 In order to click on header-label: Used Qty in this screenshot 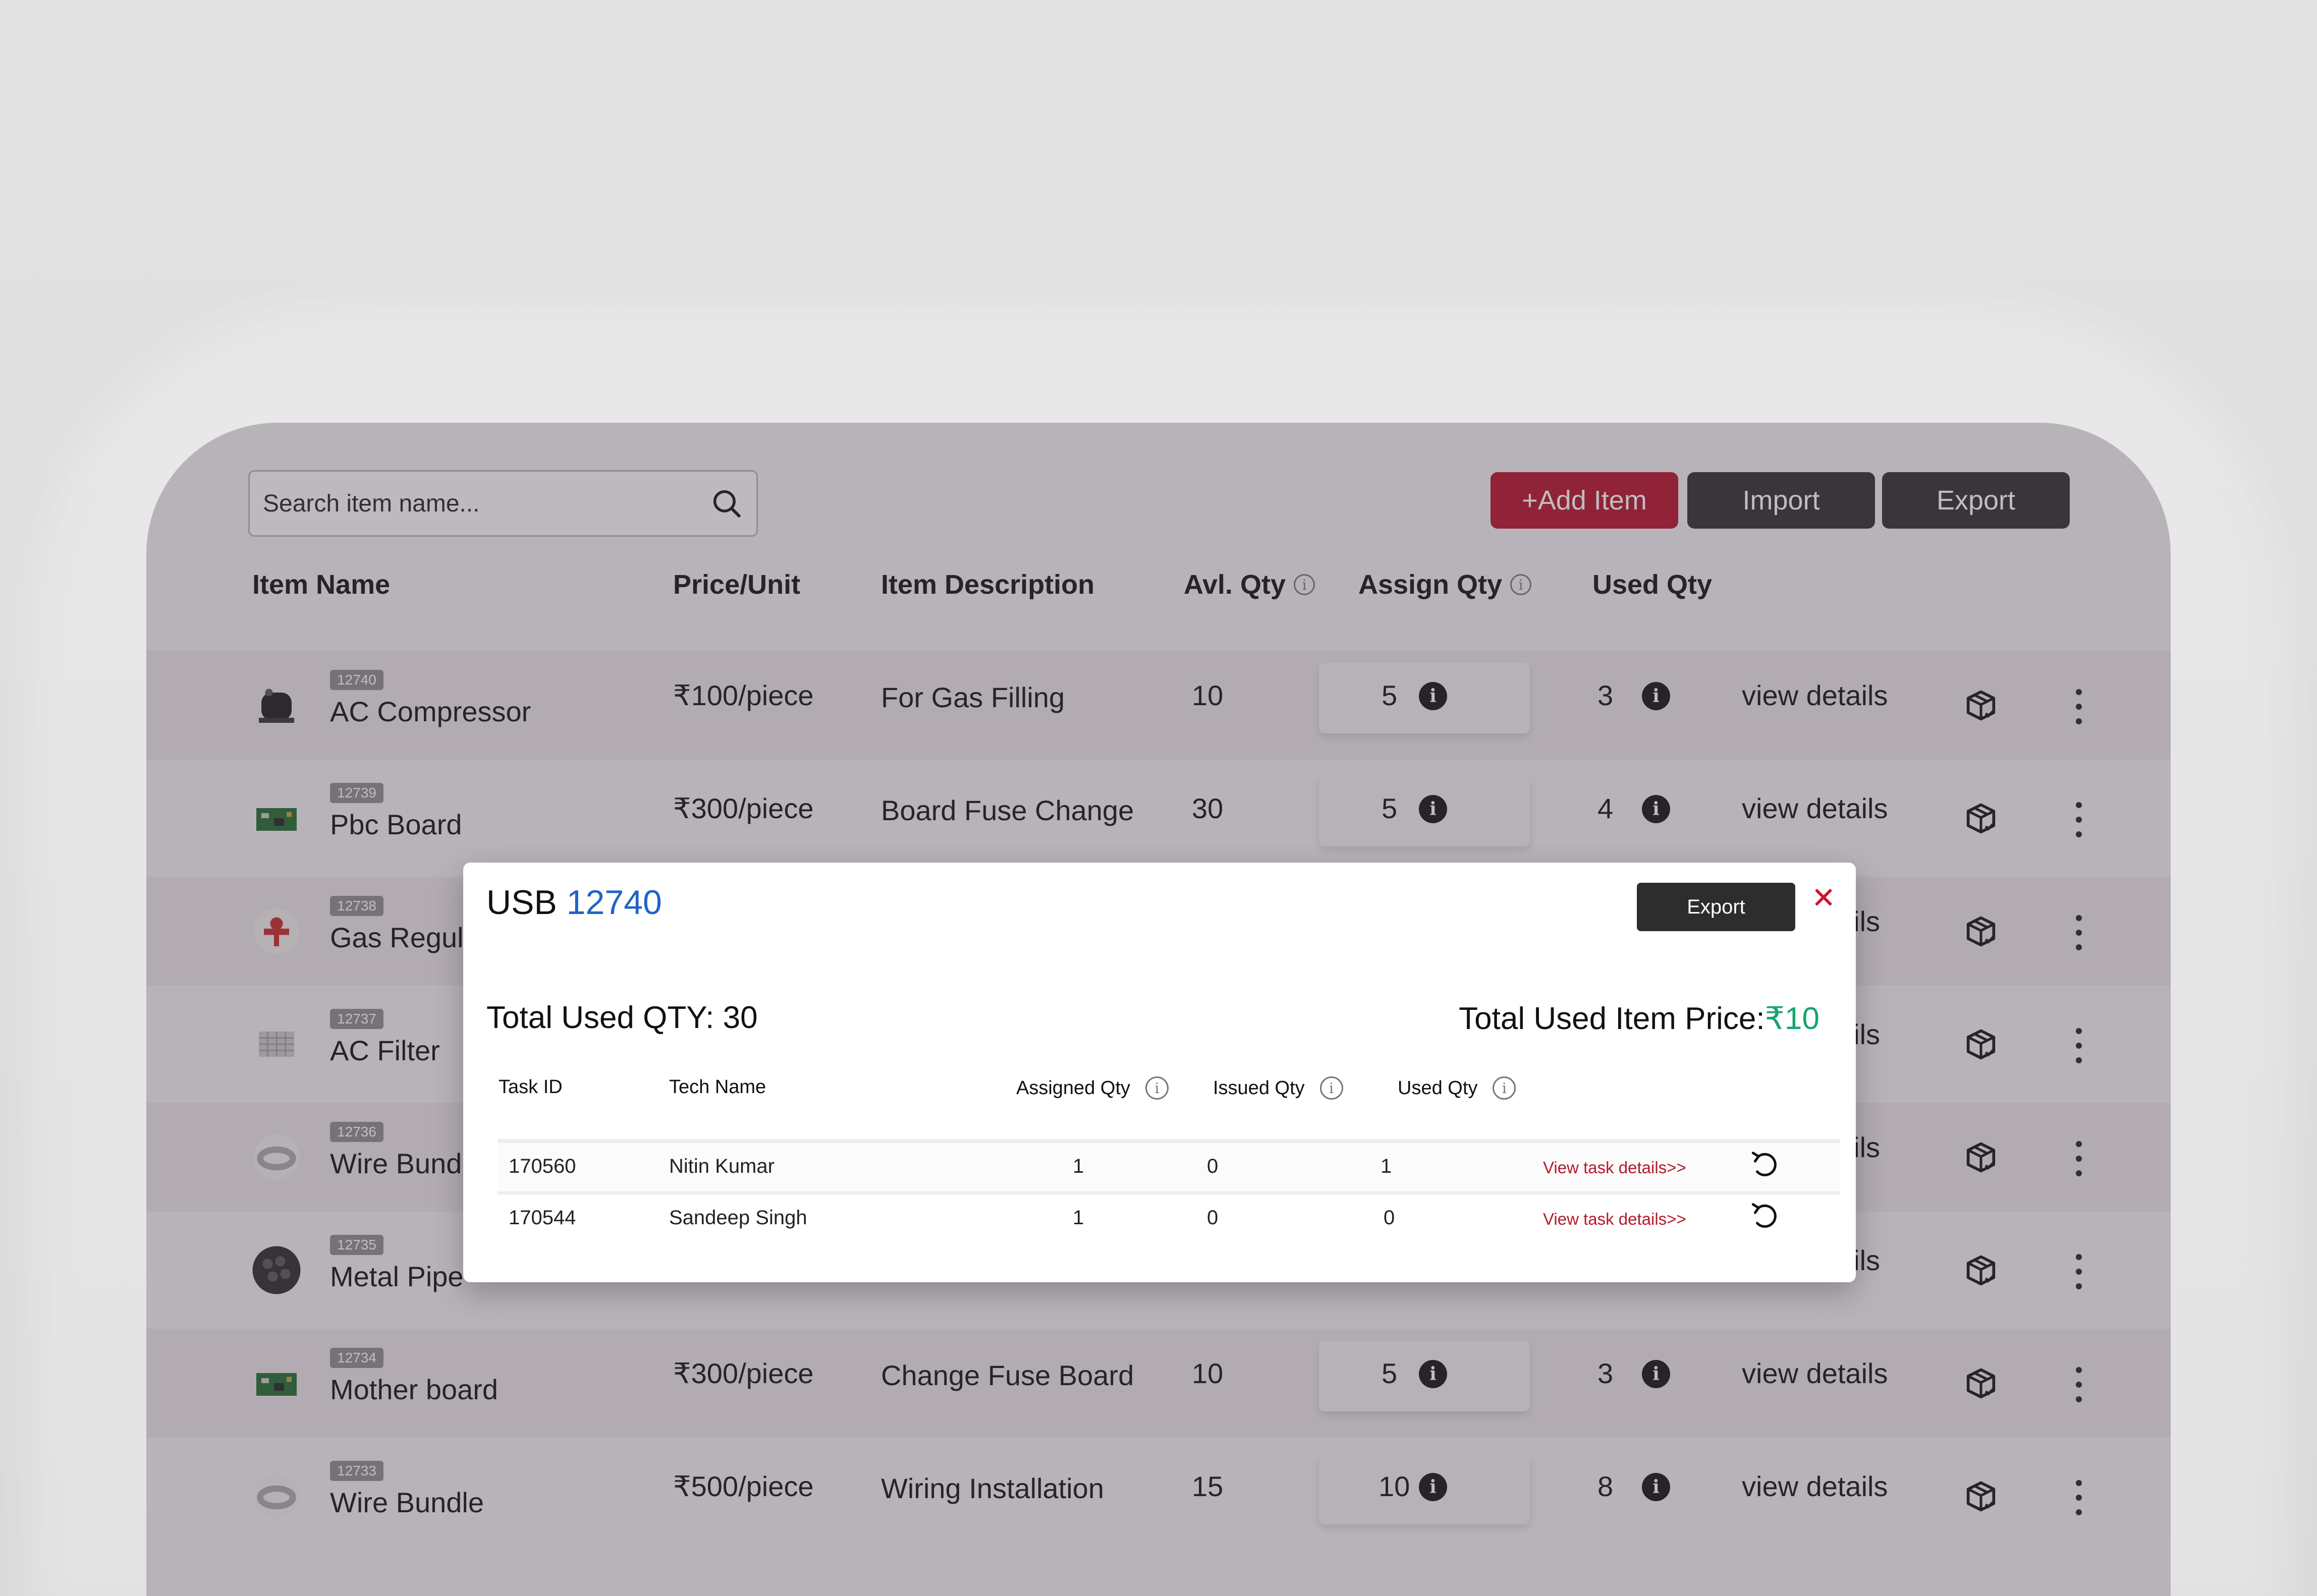, I will do `click(1438, 1088)`.